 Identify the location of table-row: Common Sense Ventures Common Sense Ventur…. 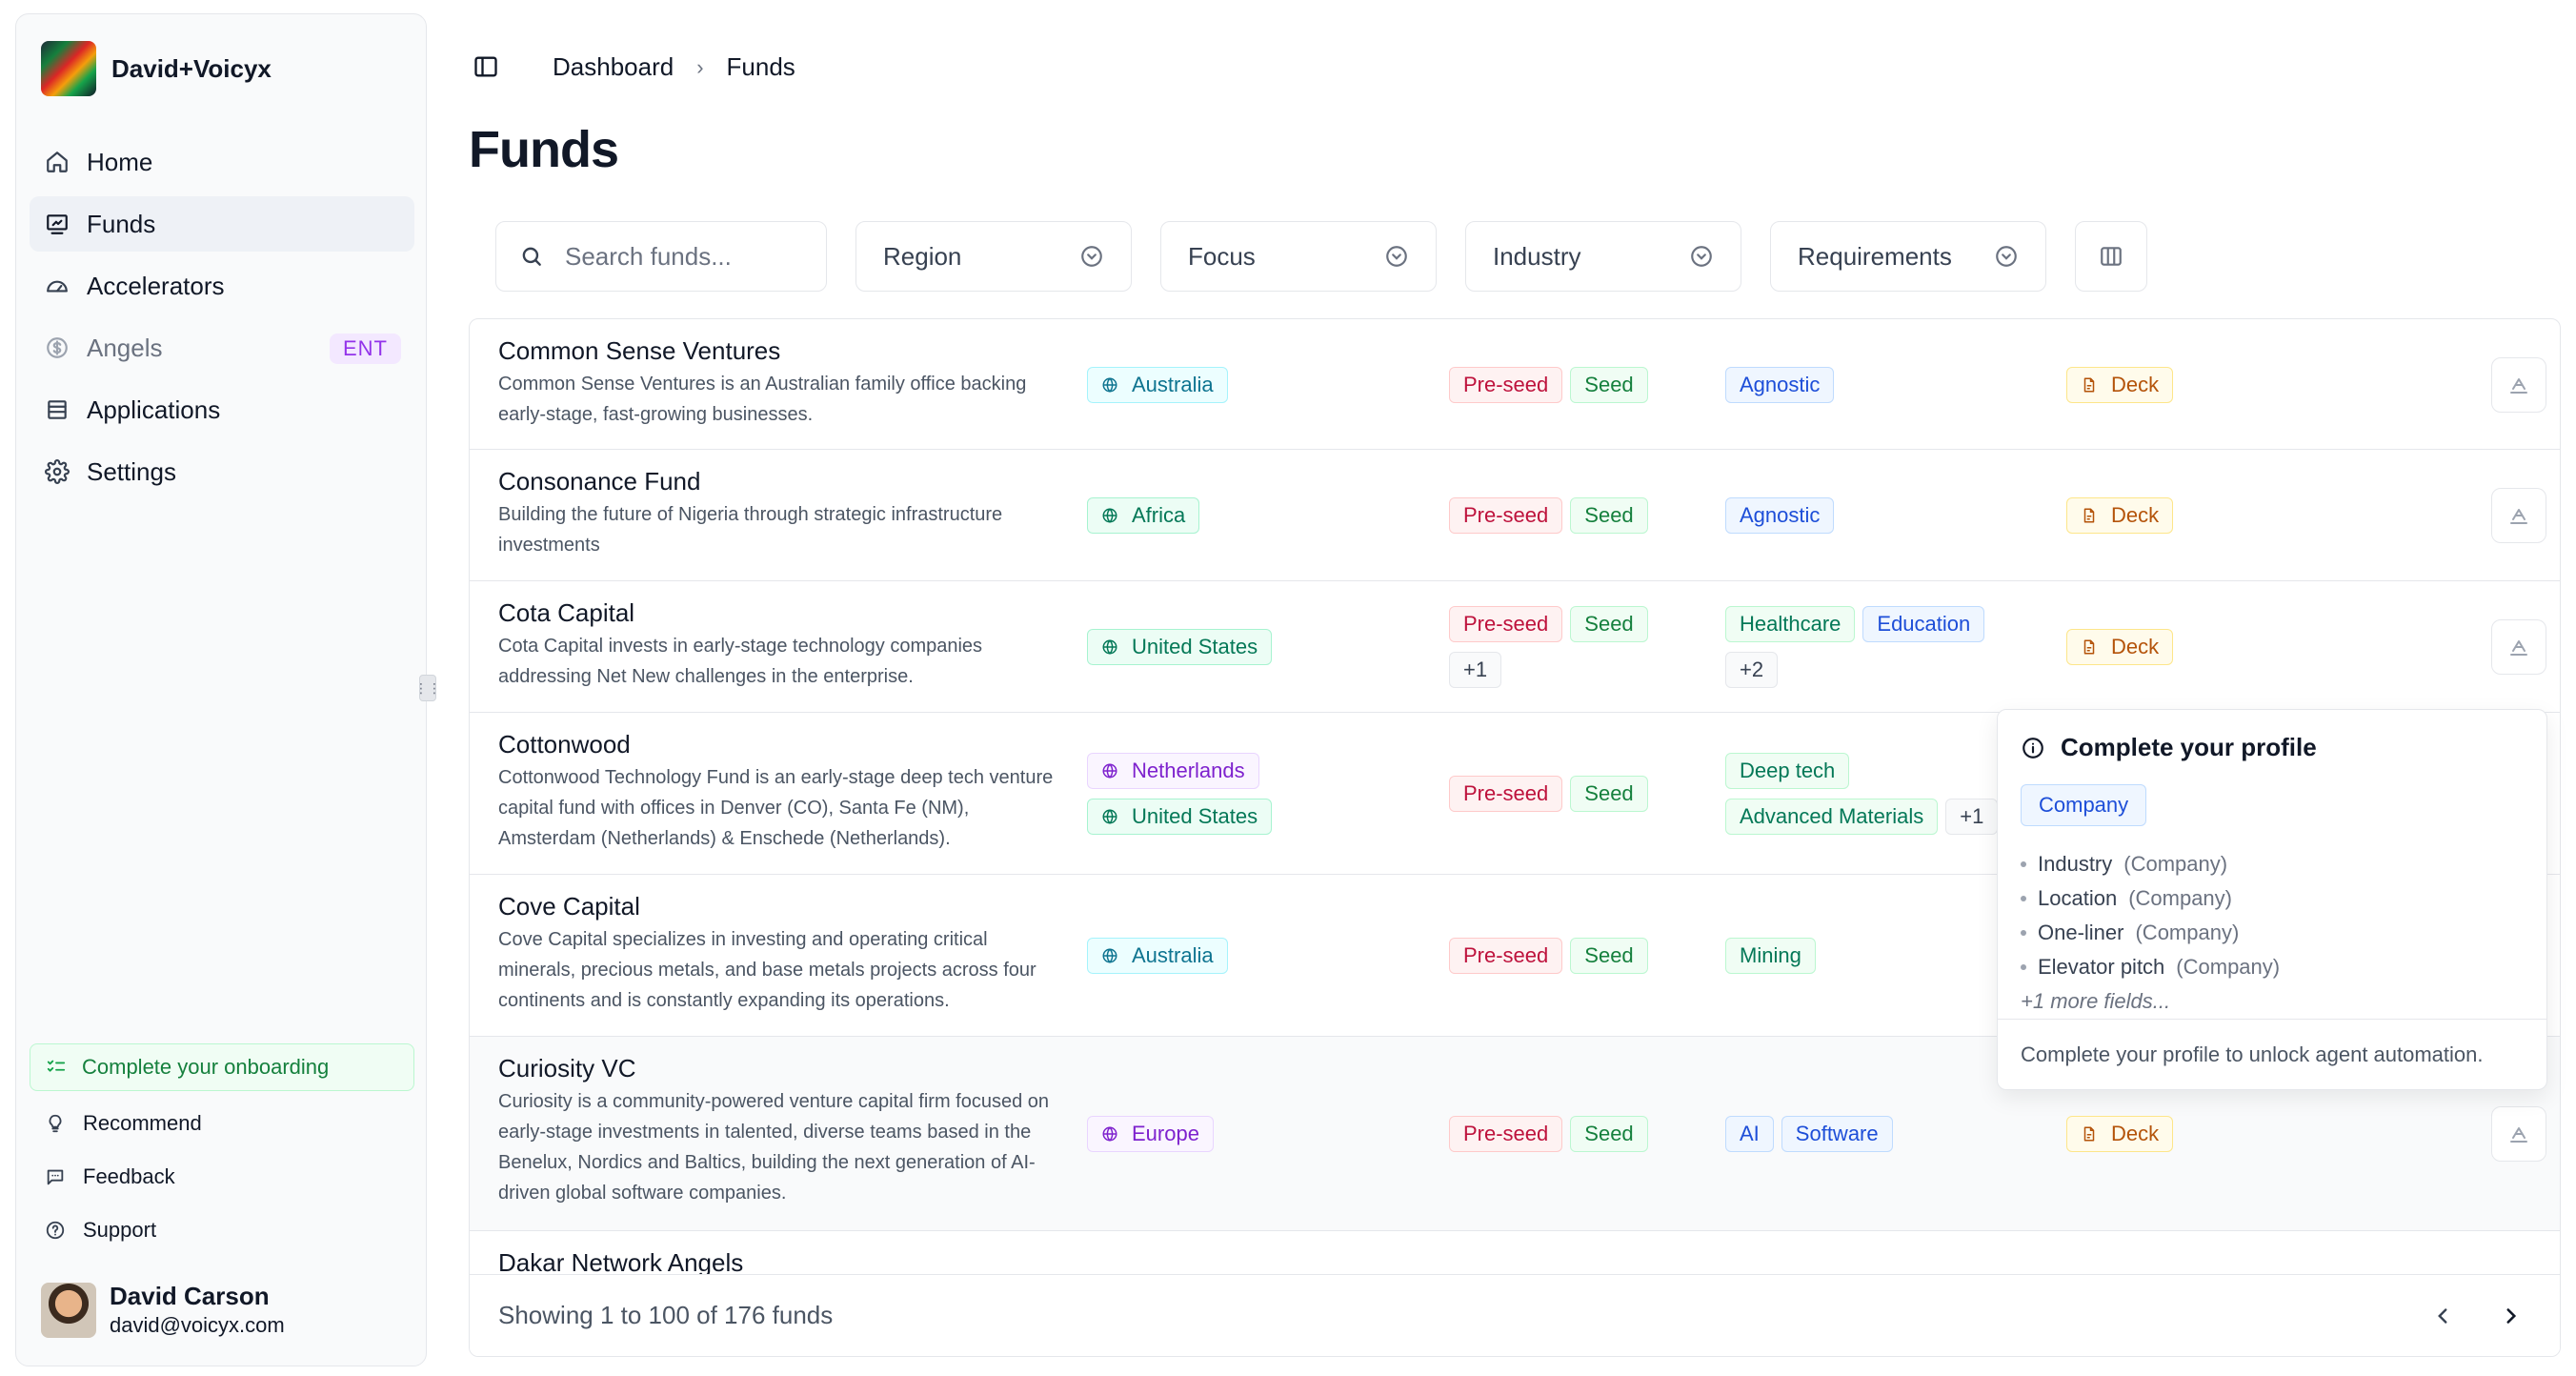
(1515, 385).